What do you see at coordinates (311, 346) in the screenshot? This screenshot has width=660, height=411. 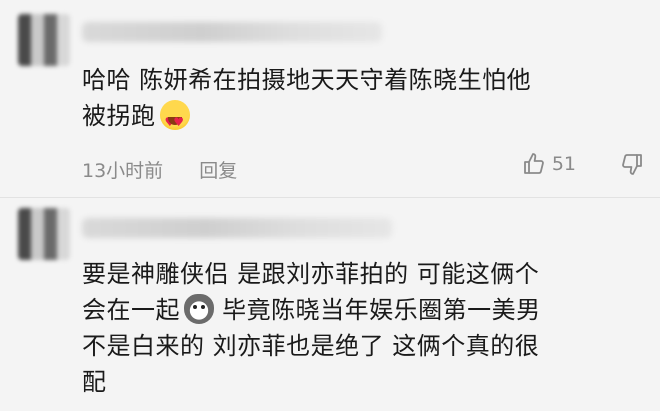 I see `comment-text-line-3: 不是白来的 刘亦菲也是绝了 这俩个真的很` at bounding box center [311, 346].